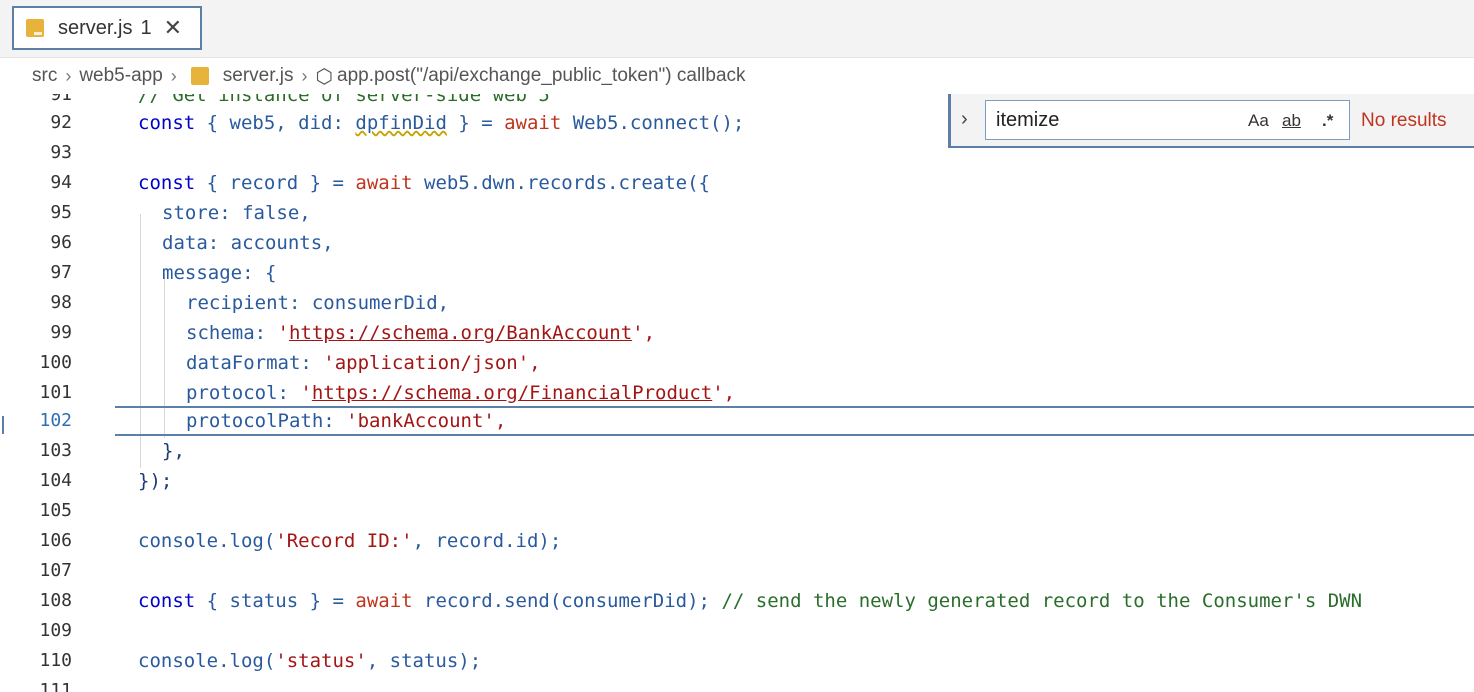 This screenshot has height=692, width=1474. I want to click on code-line: 109, so click(737, 631).